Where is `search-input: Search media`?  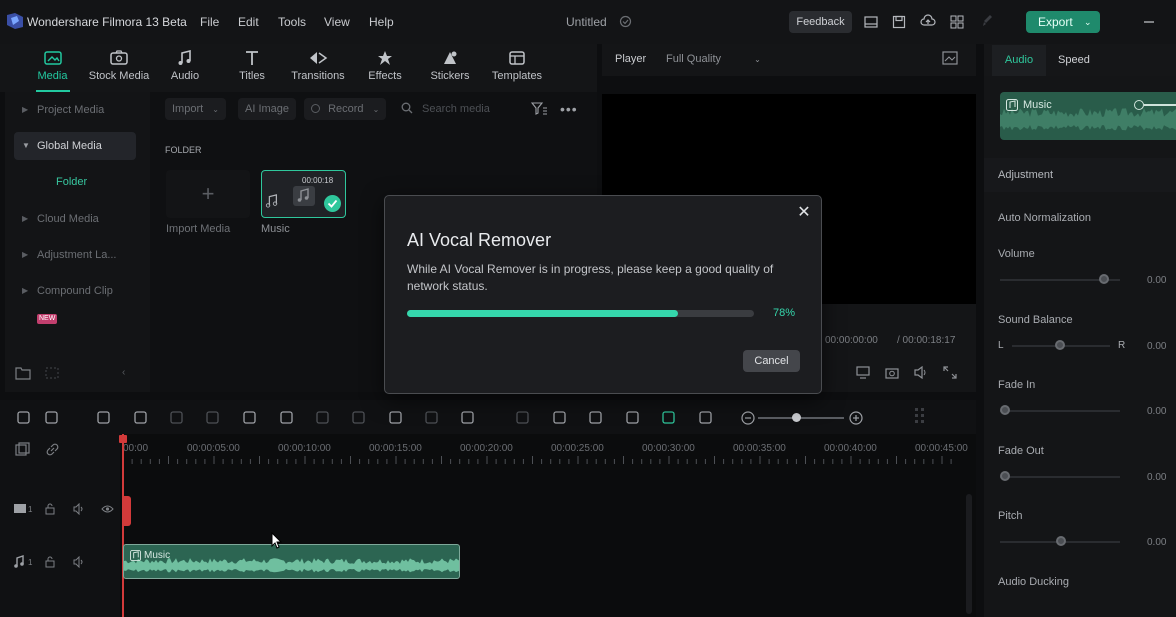
search-input: Search media is located at coordinates (456, 109).